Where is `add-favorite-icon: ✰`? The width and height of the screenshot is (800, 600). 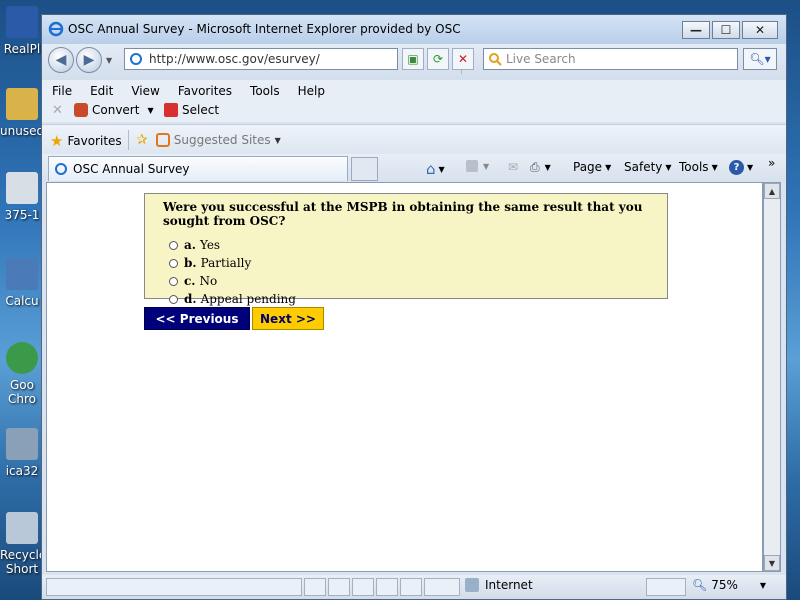
add-favorite-icon: ✰ is located at coordinates (142, 140).